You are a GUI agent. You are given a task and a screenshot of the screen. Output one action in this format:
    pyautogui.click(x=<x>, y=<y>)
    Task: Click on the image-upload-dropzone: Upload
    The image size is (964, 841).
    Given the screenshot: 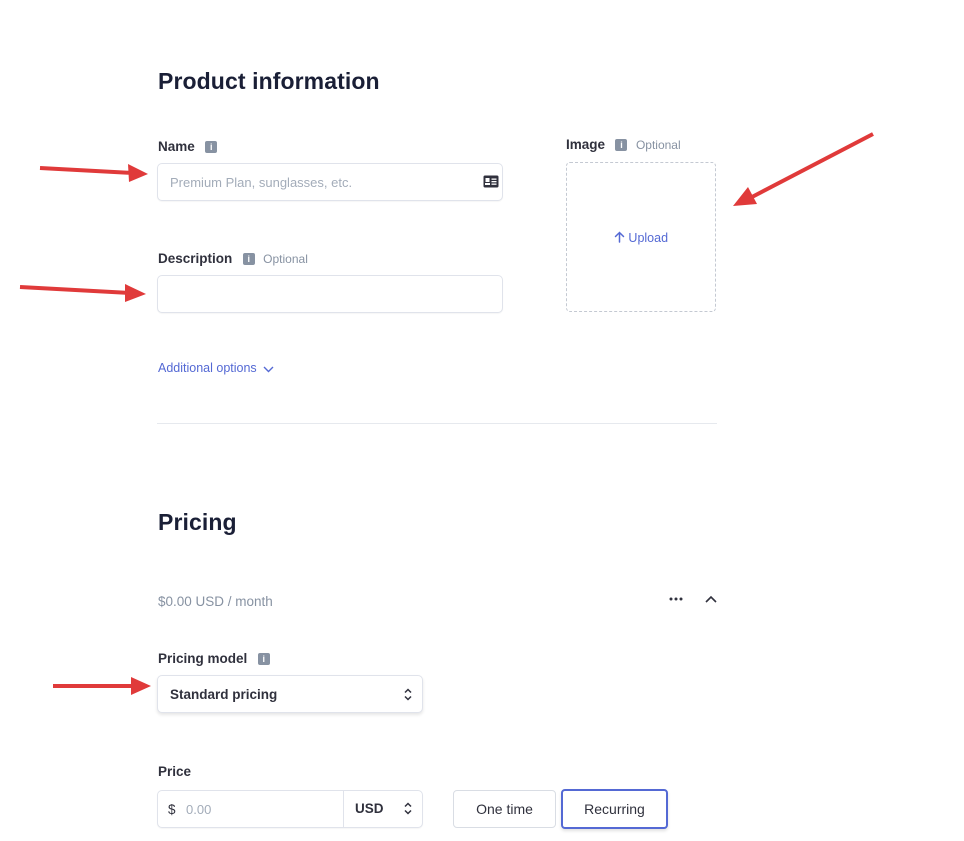 What is the action you would take?
    pyautogui.click(x=641, y=237)
    